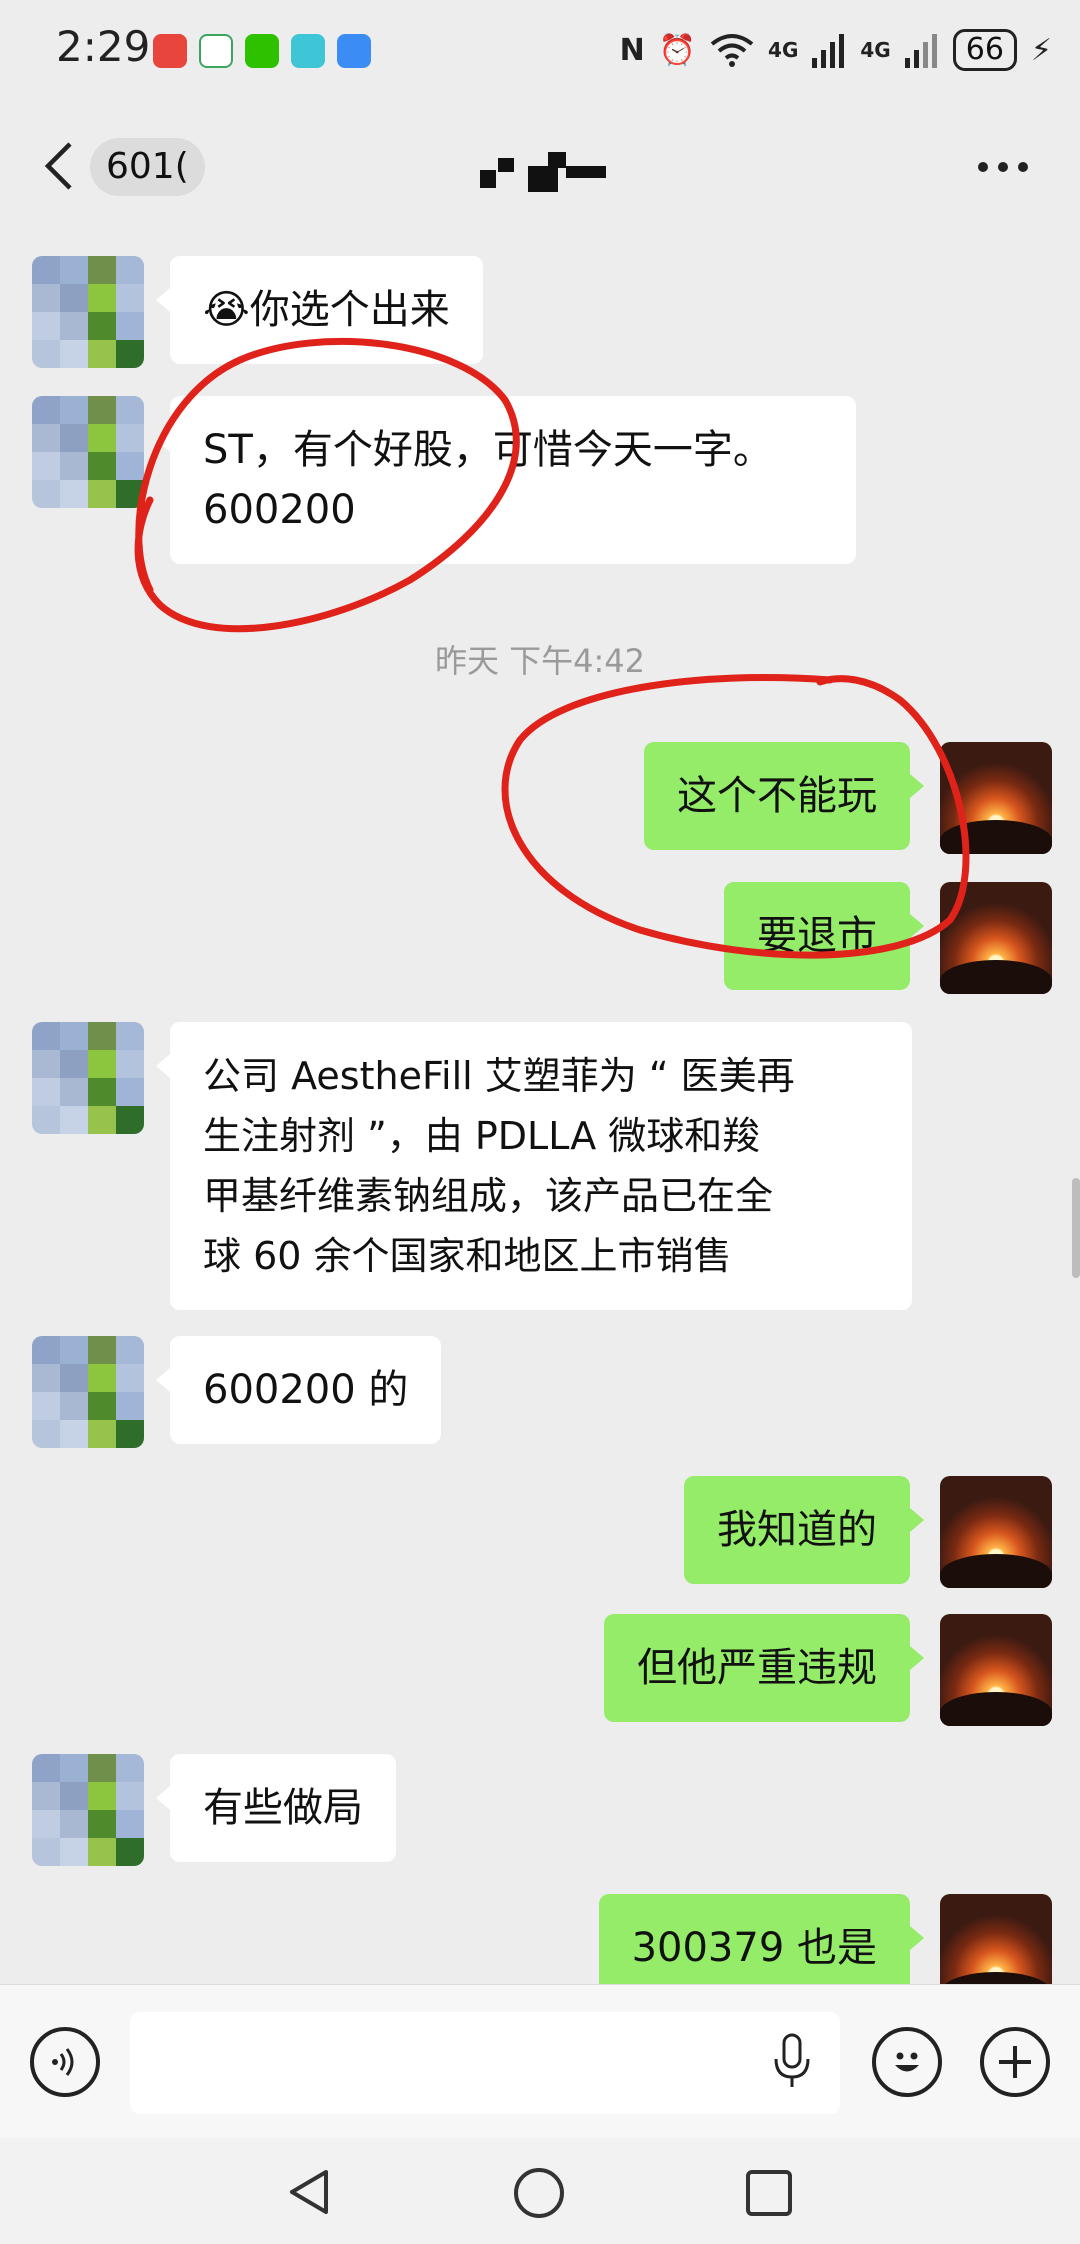 The image size is (1080, 2244). Describe the element at coordinates (276, 1808) in the screenshot. I see `message-bubble: 有些做局` at that location.